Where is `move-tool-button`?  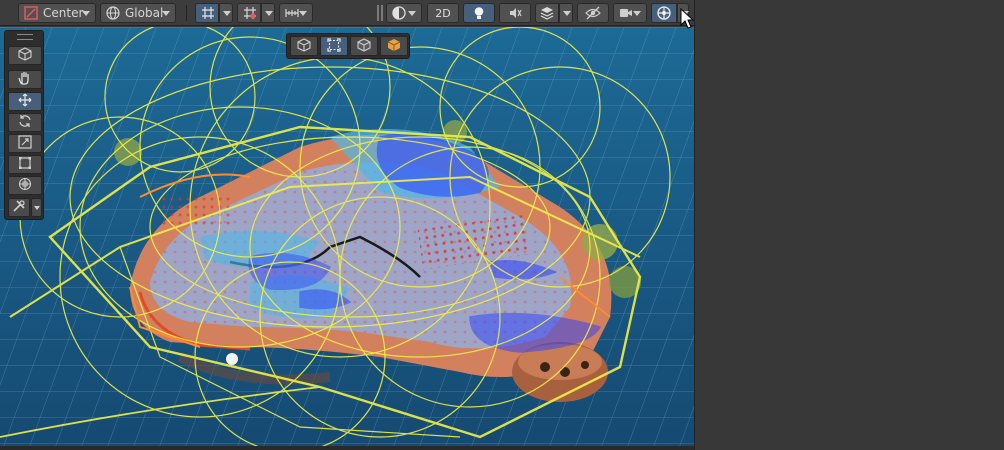
move-tool-button is located at coordinates (25, 101).